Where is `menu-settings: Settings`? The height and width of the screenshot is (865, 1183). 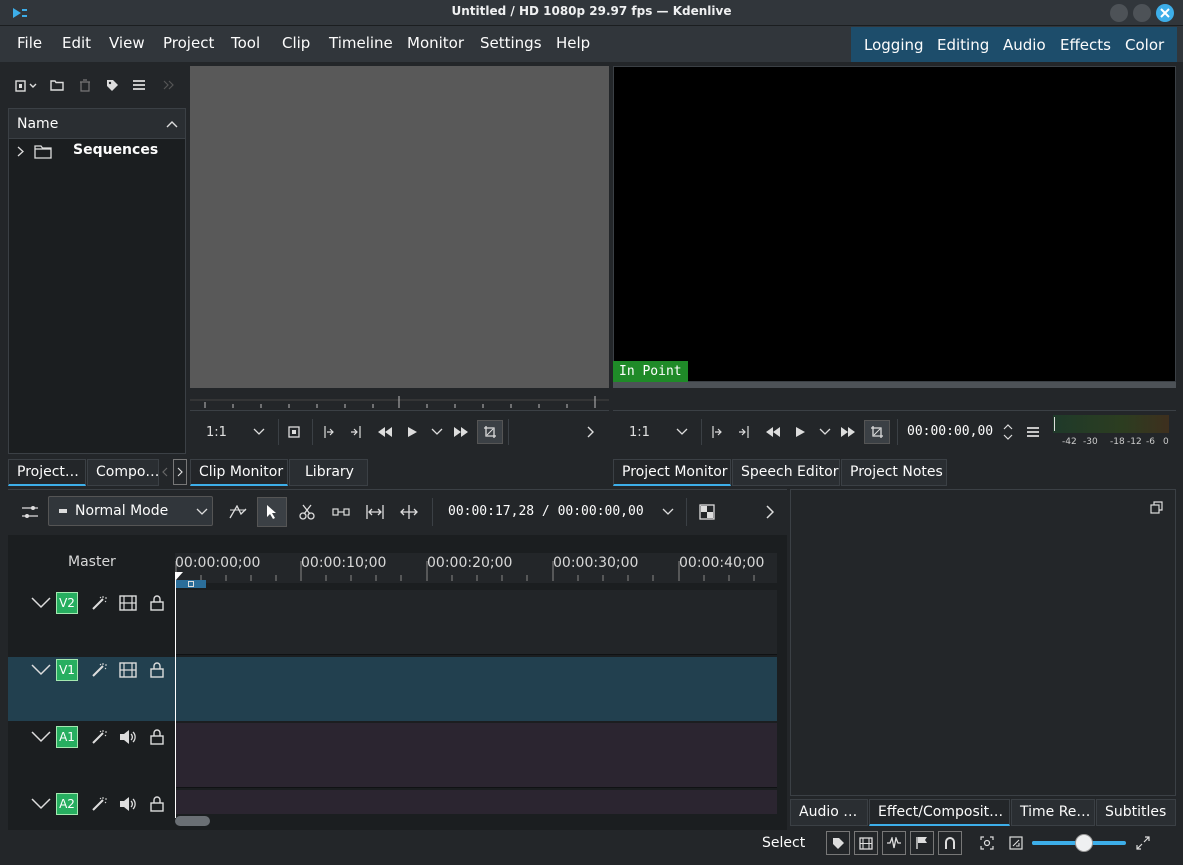 menu-settings: Settings is located at coordinates (511, 43).